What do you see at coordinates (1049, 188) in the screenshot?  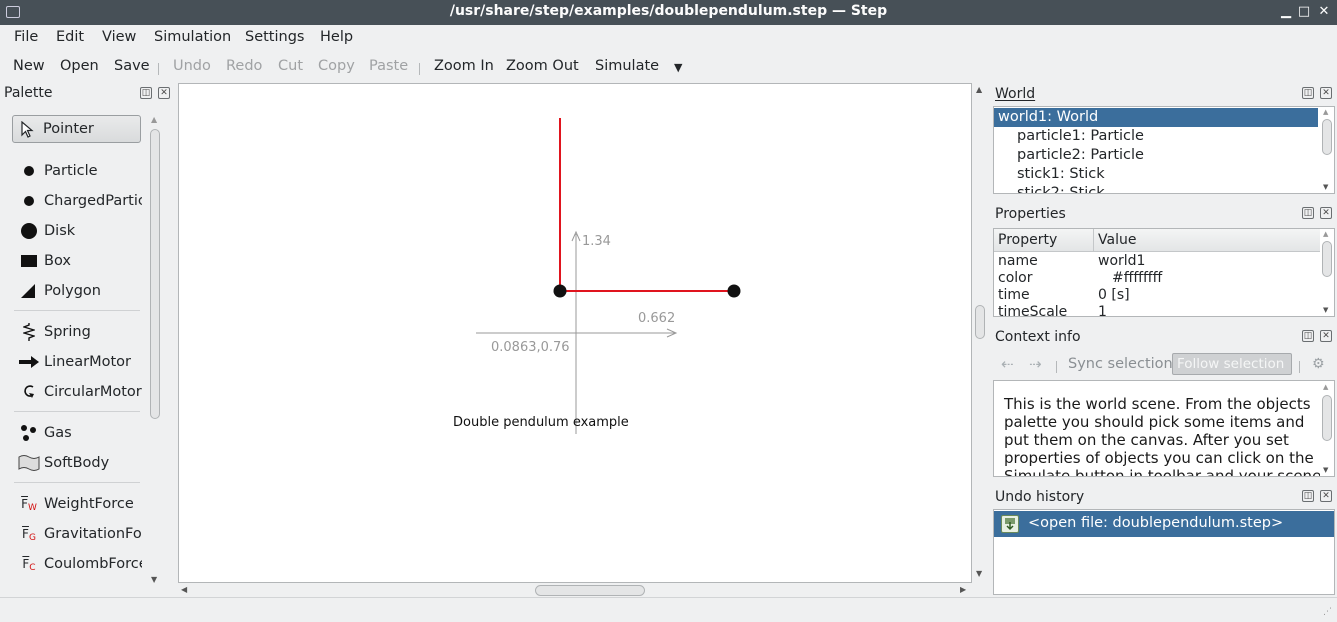 I see `tree-item-stick2: stick2: Stick` at bounding box center [1049, 188].